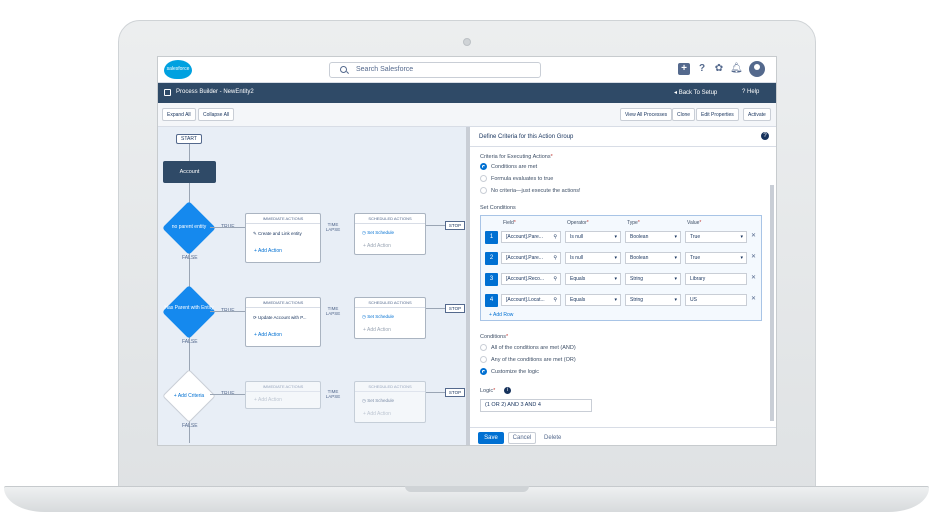 The image size is (933, 528). What do you see at coordinates (455, 392) in the screenshot?
I see `stop-node: STOP` at bounding box center [455, 392].